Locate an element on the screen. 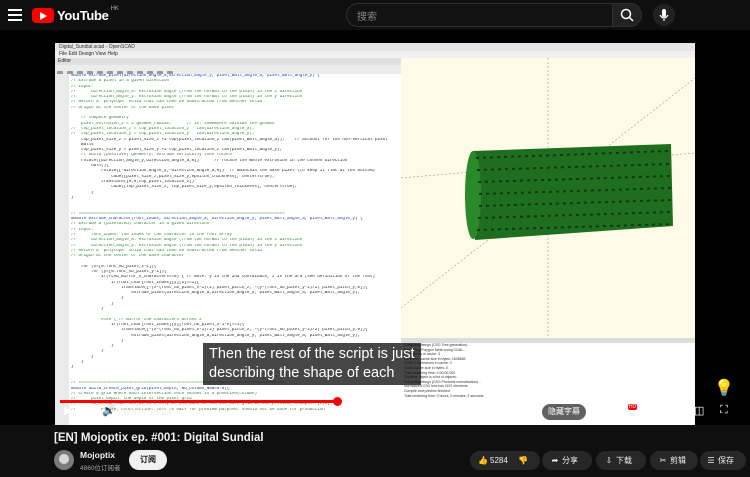  search-placeholder: 搜索 is located at coordinates (367, 17).